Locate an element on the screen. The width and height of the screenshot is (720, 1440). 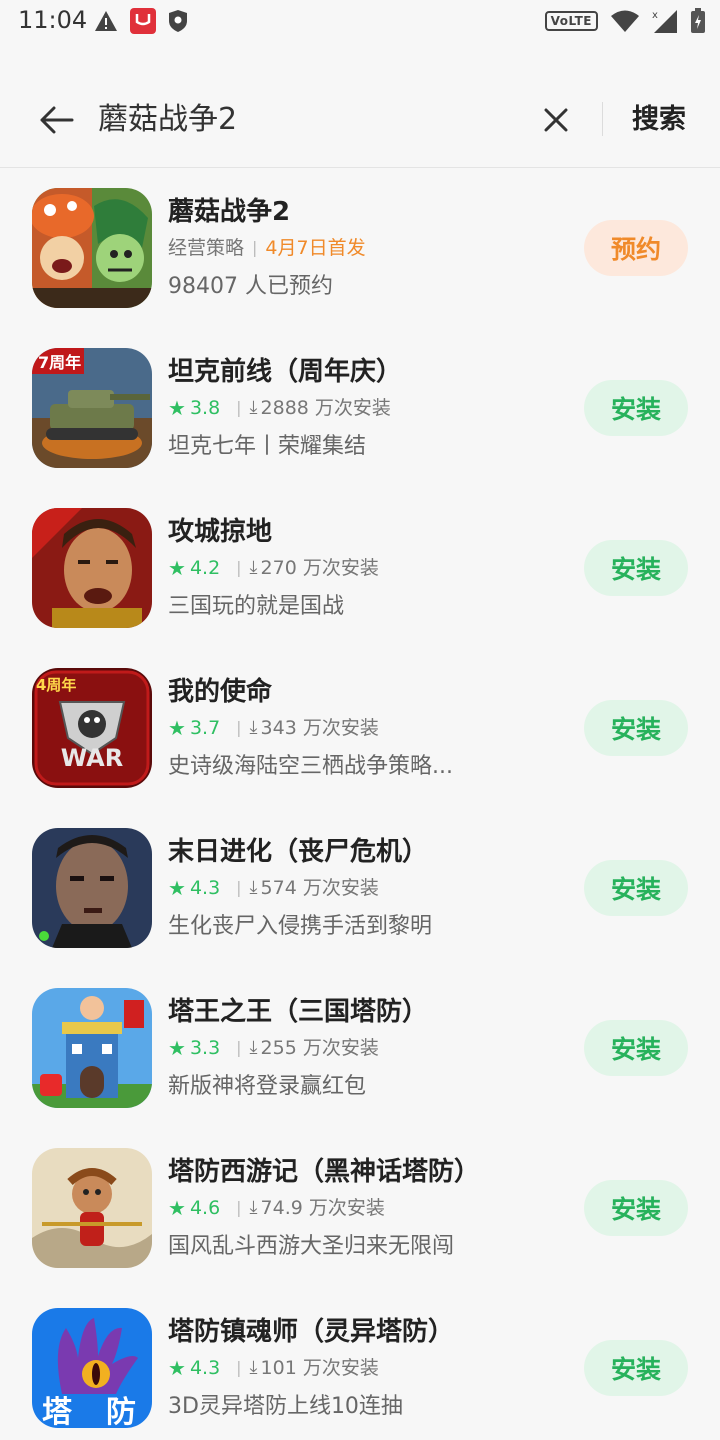
warning-icon is located at coordinates (106, 21).